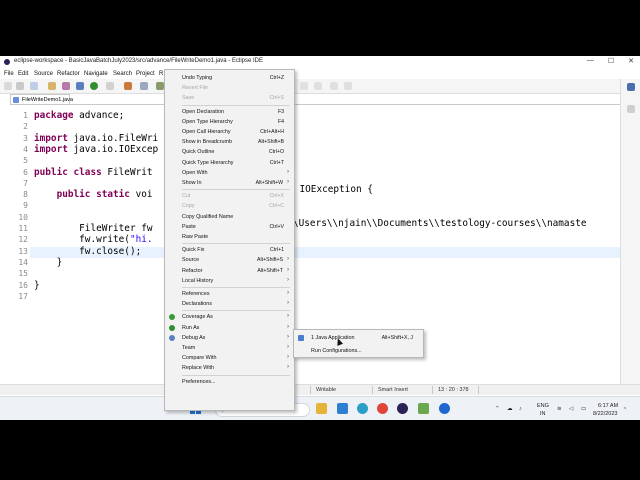 This screenshot has height=480, width=640. I want to click on menu-item-open-call-hierarchy: Open Call Hierarchy Ctrl+Alt+H, so click(229, 132).